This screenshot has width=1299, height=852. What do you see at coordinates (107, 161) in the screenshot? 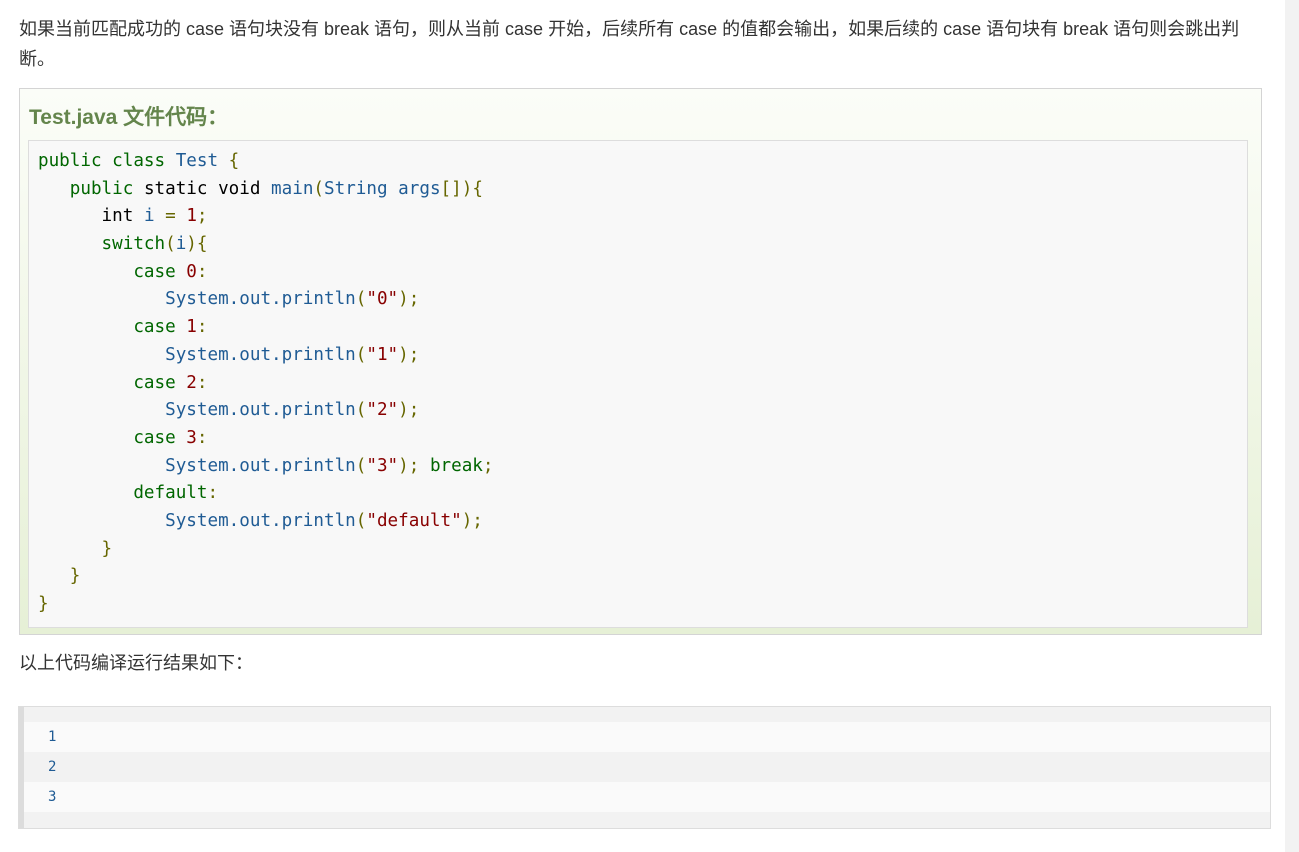
I see `code-token: public class` at bounding box center [107, 161].